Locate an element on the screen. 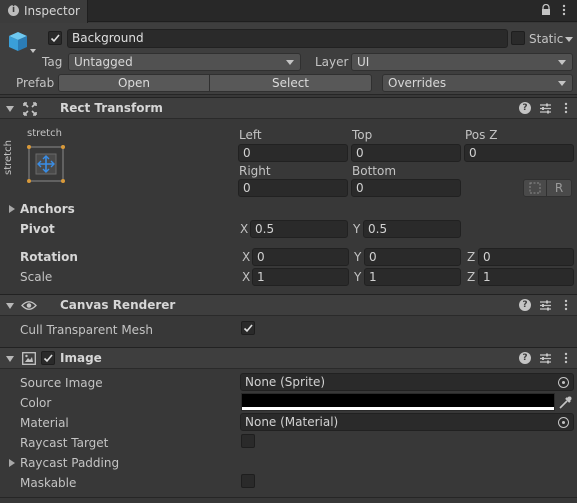  canvas-renderer-header: Canvas Renderer ? is located at coordinates (288, 305).